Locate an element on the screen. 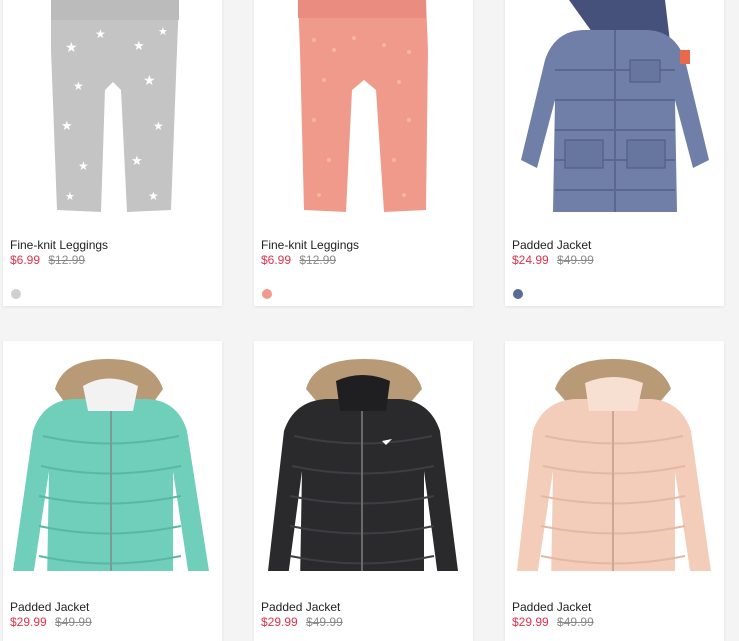  product-card: Padded Jacket $24.99 $49.99 is located at coordinates (614, 153).